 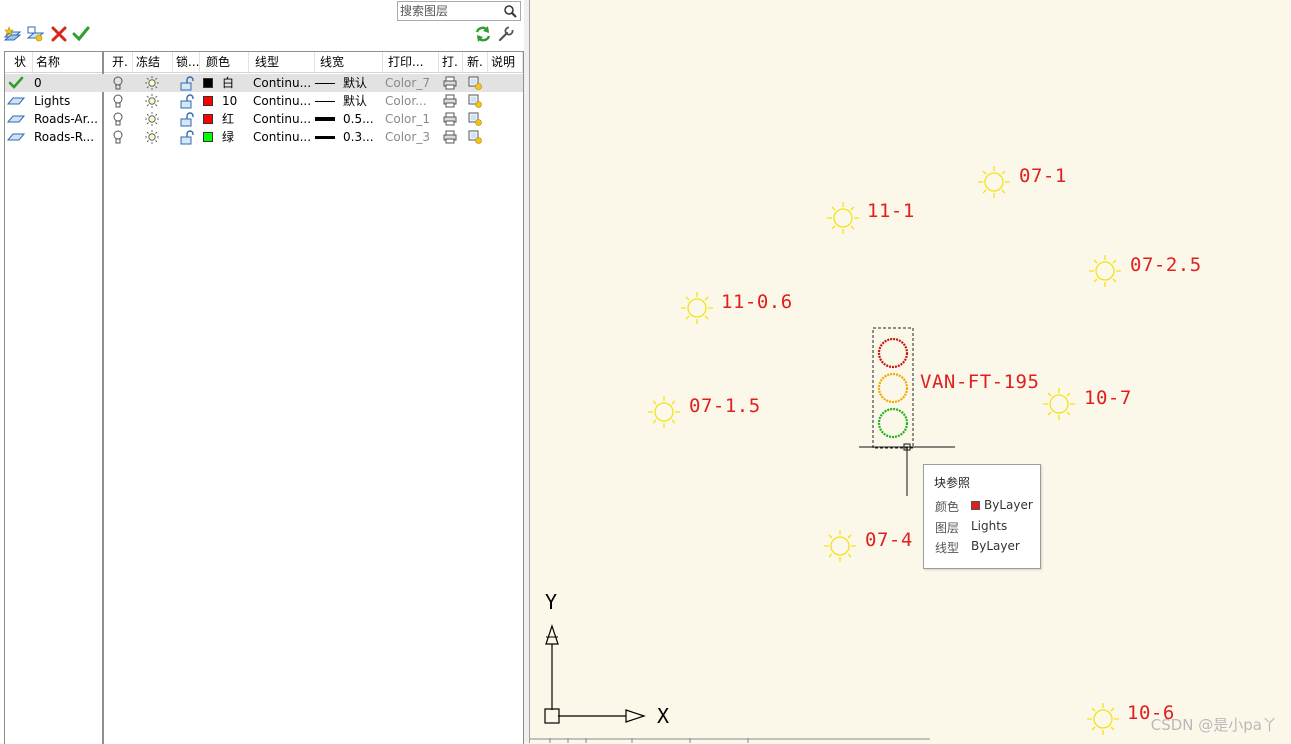 What do you see at coordinates (450, 11) in the screenshot?
I see `search-input` at bounding box center [450, 11].